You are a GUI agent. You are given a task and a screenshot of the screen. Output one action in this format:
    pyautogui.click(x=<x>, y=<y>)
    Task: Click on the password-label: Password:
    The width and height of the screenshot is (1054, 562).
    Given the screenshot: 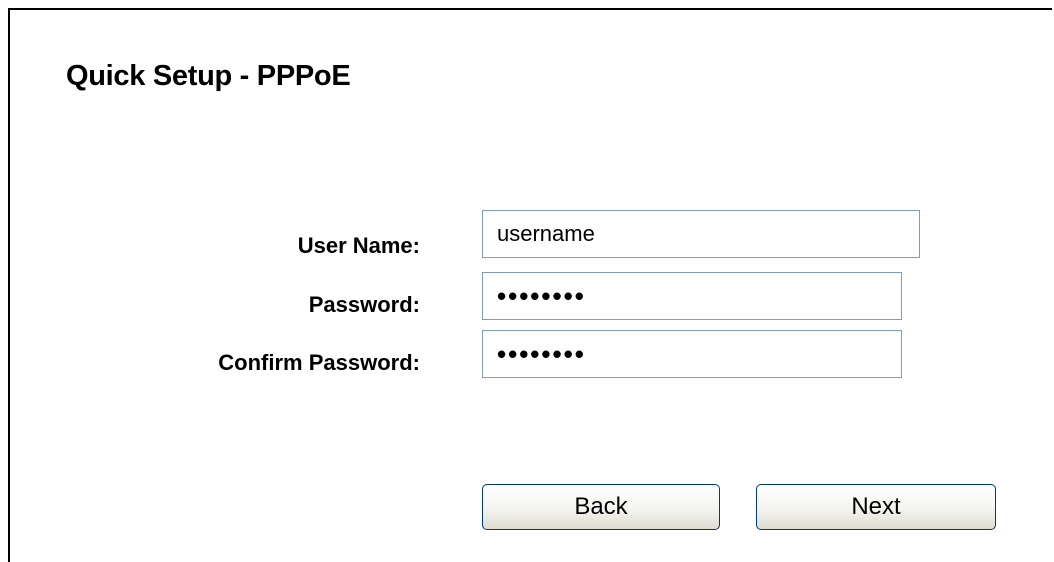 What is the action you would take?
    pyautogui.click(x=364, y=304)
    